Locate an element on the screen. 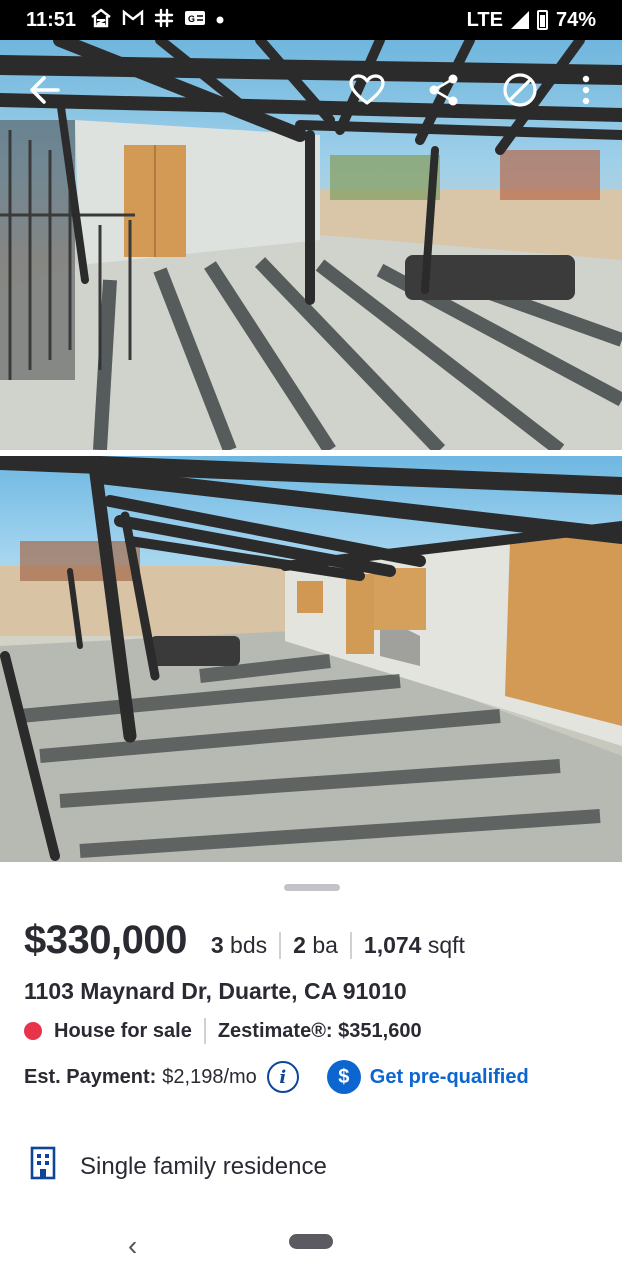 This screenshot has width=622, height=1279. for-sale-dot-icon is located at coordinates (33, 1031).